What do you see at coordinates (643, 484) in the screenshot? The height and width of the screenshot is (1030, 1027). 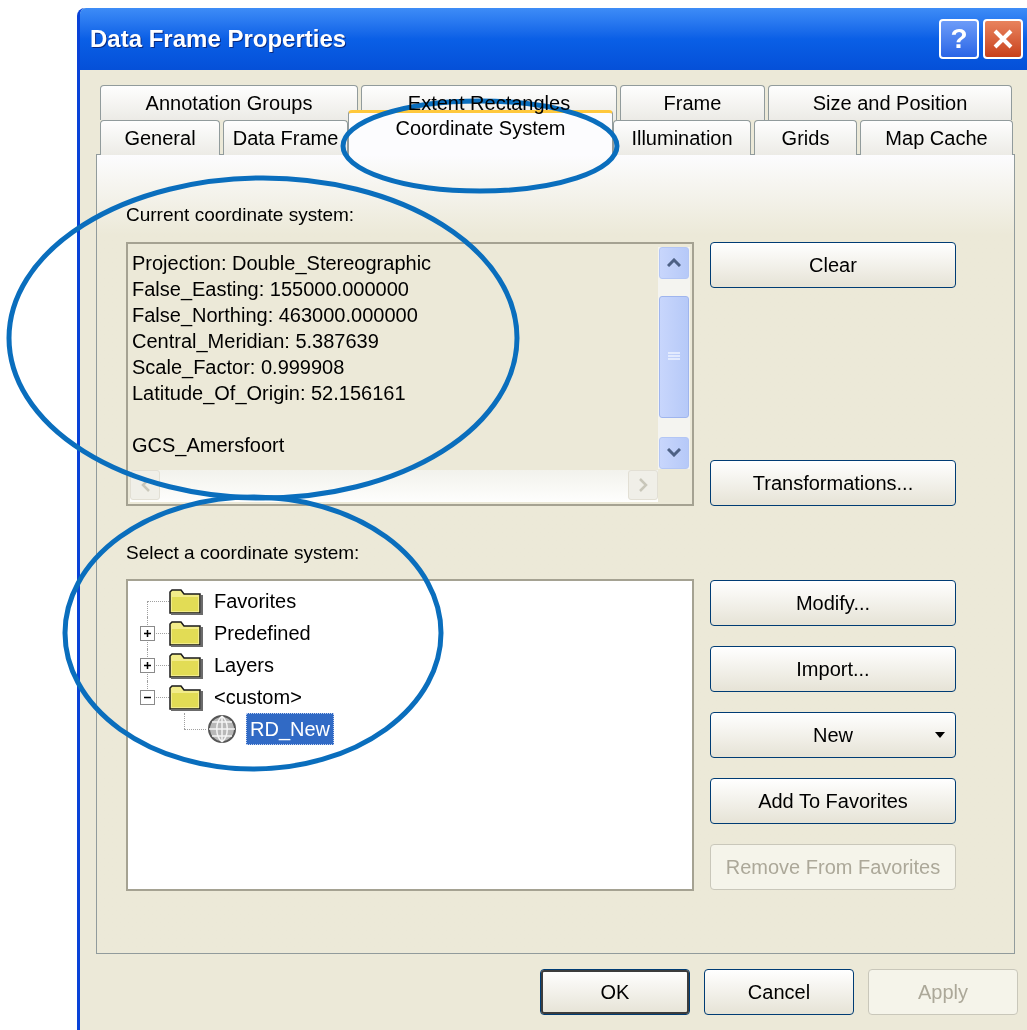 I see `chevron-right-icon` at bounding box center [643, 484].